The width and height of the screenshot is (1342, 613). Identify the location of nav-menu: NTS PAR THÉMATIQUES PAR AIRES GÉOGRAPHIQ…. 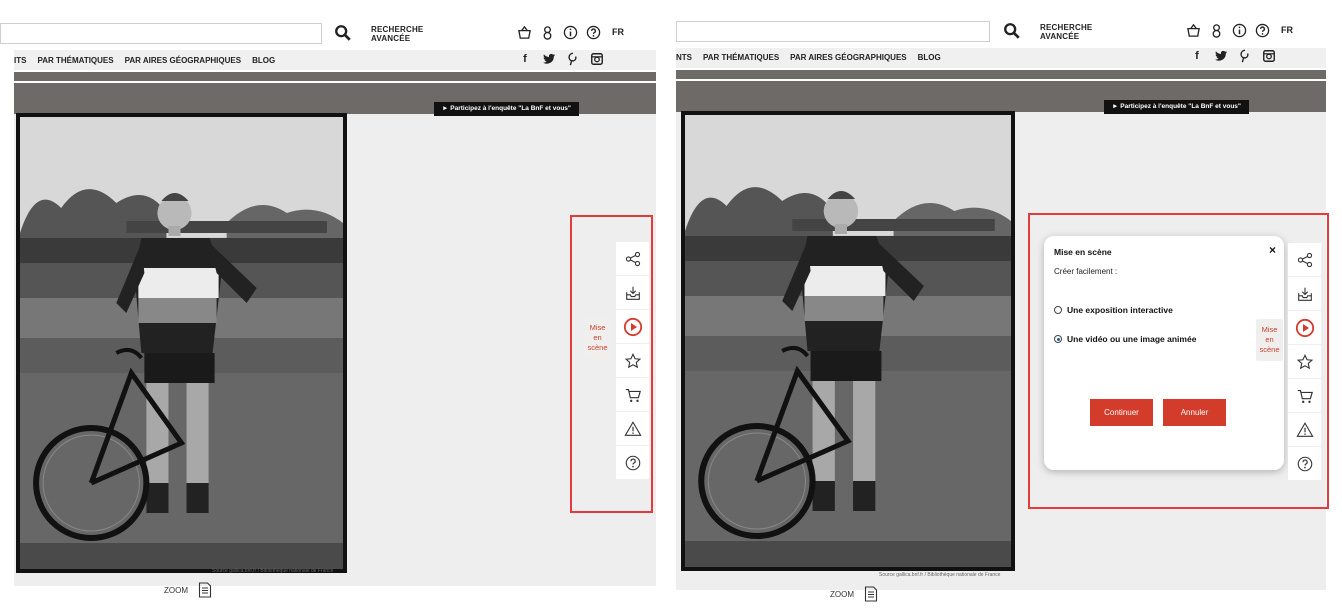
(808, 57).